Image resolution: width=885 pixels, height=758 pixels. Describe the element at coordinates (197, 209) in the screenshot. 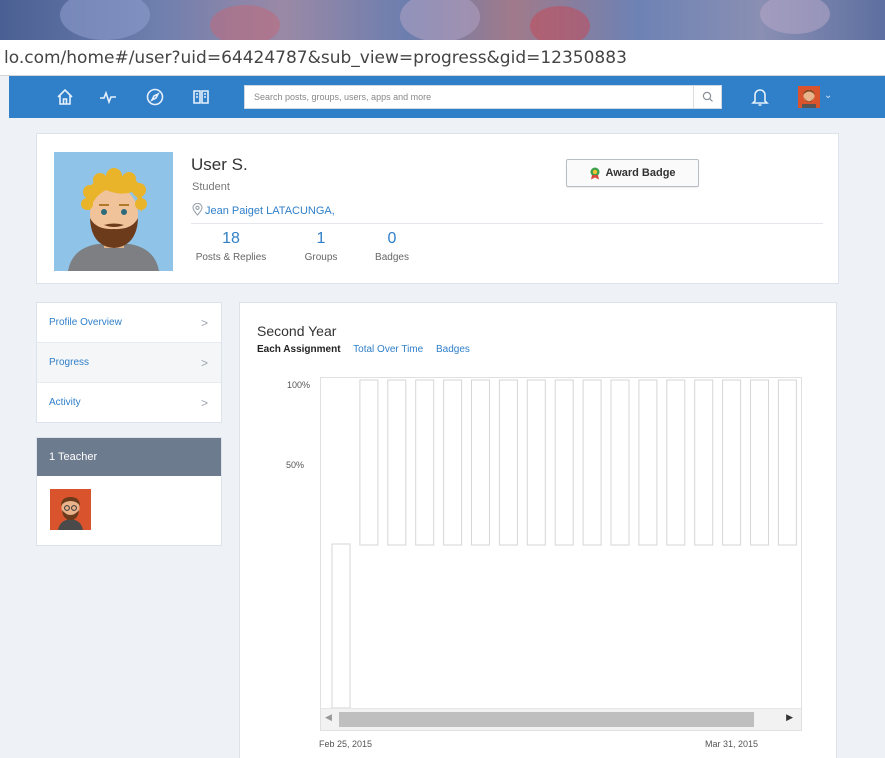

I see `location-pin-icon` at that location.